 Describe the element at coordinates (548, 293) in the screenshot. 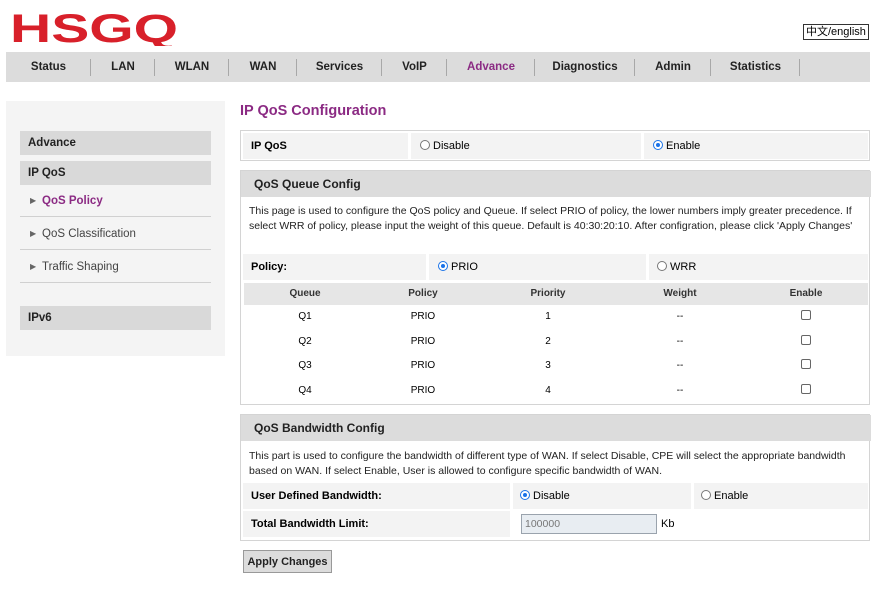

I see `column-header-priority: Priority` at that location.